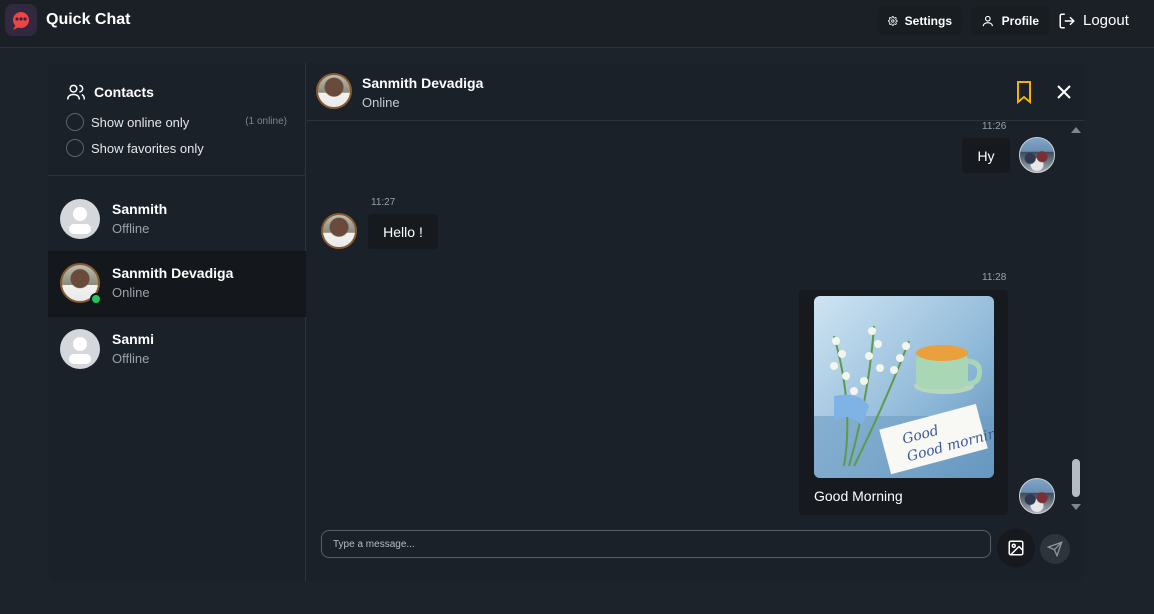 This screenshot has height=614, width=1154. I want to click on message-composer, so click(695, 550).